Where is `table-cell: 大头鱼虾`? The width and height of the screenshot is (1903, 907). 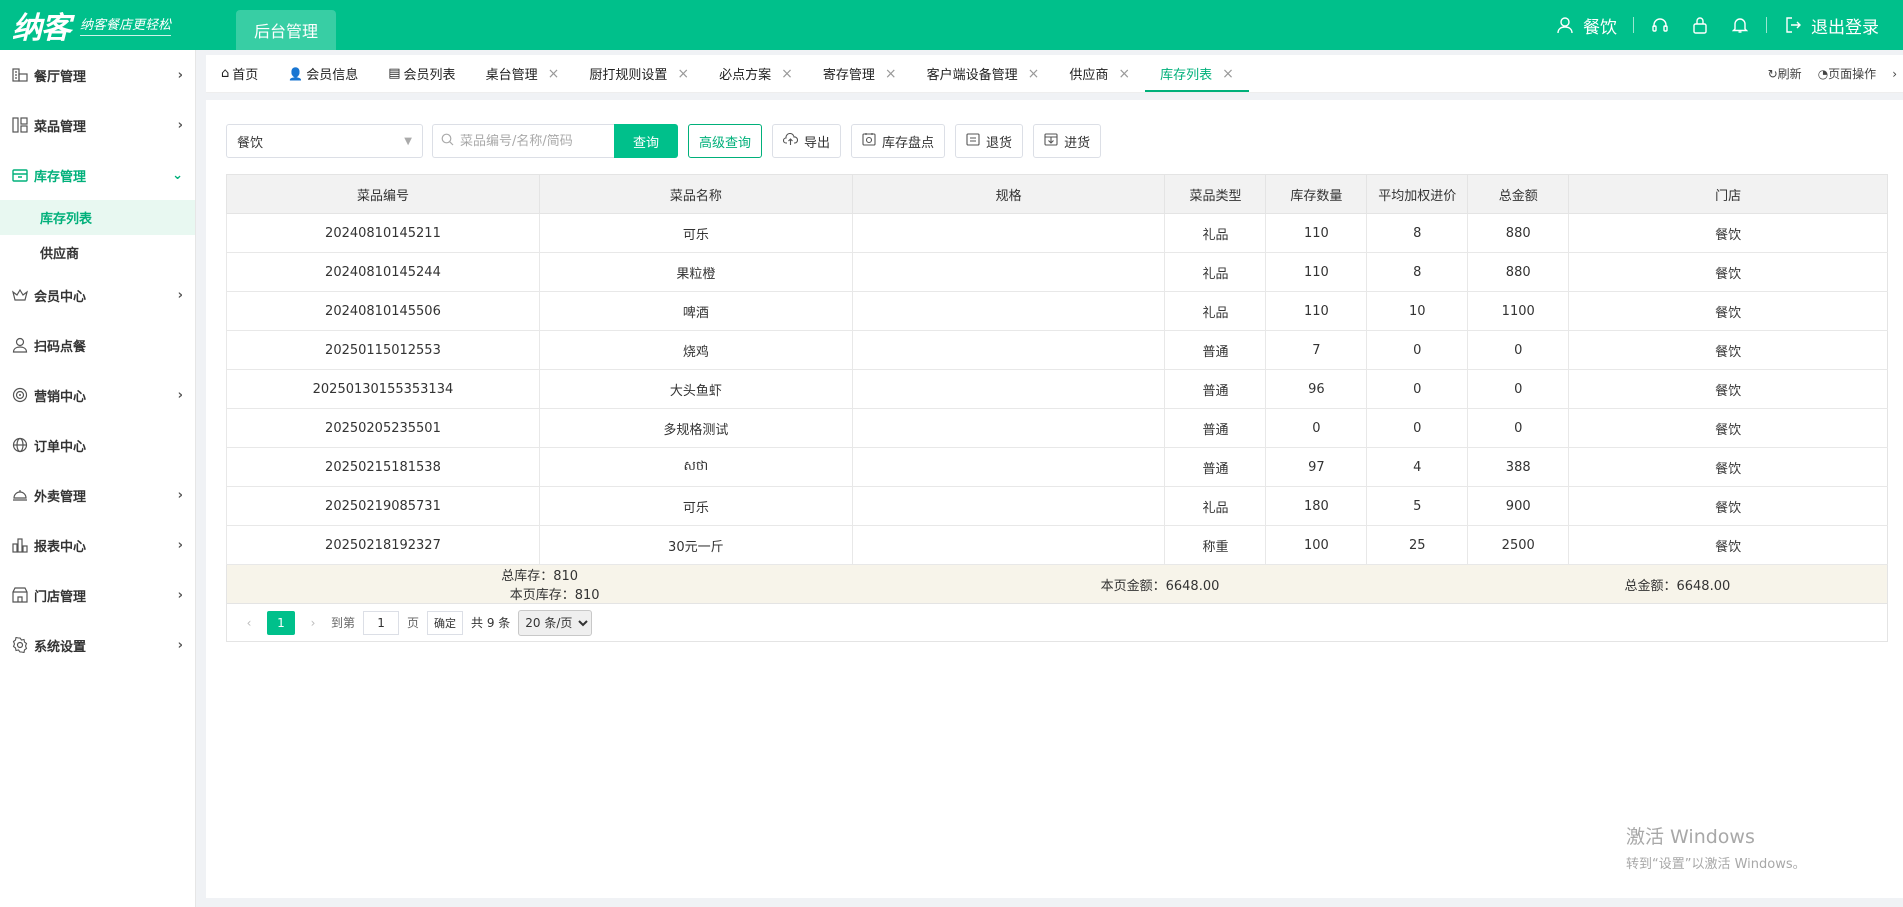
table-cell: 大头鱼虾 is located at coordinates (695, 389).